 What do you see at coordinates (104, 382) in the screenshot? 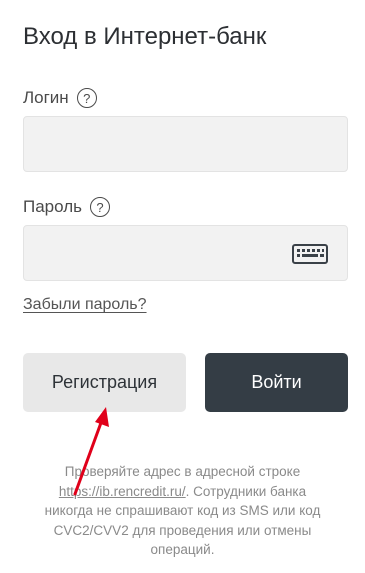
I see `register-button: Регистрация` at bounding box center [104, 382].